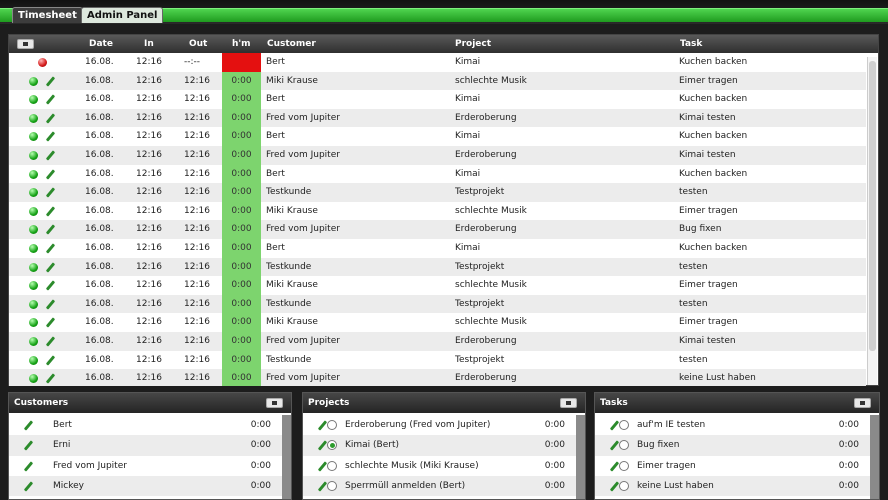 The height and width of the screenshot is (500, 888). I want to click on list-item: Bert 0:00, so click(150, 425).